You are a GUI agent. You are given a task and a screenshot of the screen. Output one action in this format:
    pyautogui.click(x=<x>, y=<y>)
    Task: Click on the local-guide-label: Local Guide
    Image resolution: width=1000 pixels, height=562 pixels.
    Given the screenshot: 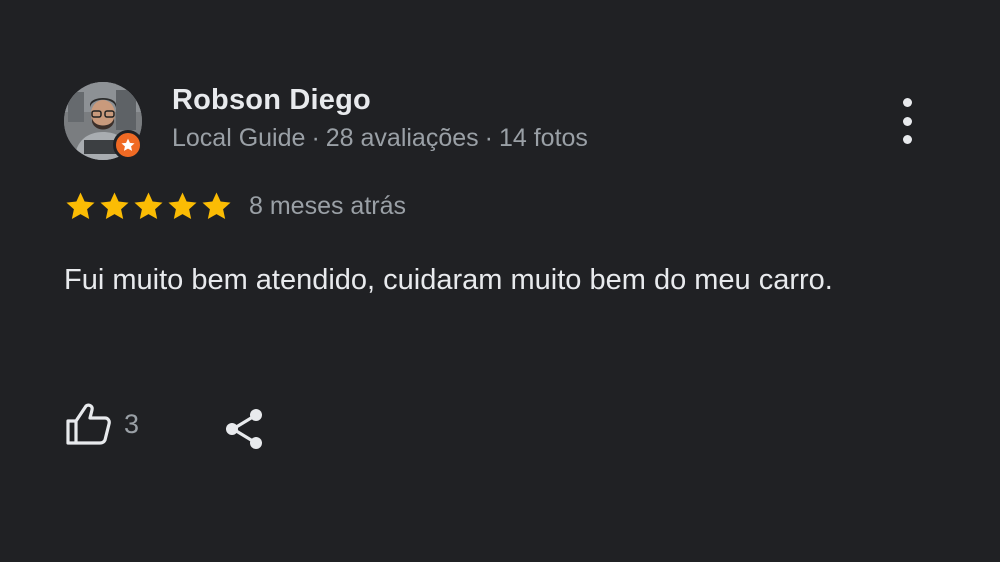 What is the action you would take?
    pyautogui.click(x=239, y=138)
    